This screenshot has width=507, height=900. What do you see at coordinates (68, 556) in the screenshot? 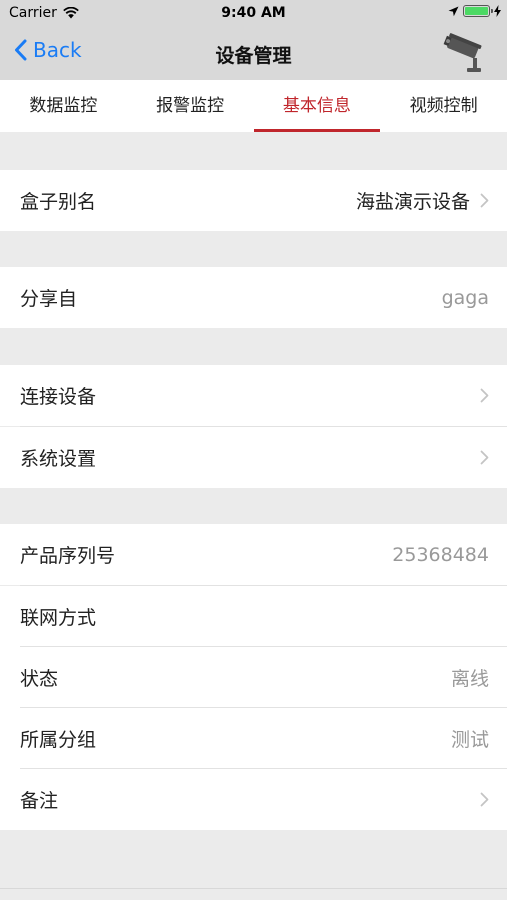
I see `serial-label: 产品序列号` at bounding box center [68, 556].